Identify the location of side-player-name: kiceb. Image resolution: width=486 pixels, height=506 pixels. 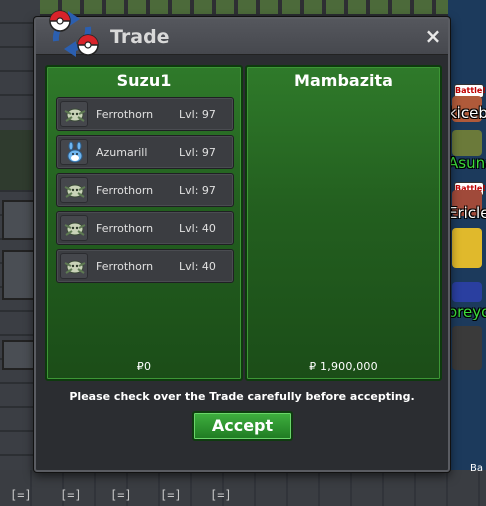
(467, 113).